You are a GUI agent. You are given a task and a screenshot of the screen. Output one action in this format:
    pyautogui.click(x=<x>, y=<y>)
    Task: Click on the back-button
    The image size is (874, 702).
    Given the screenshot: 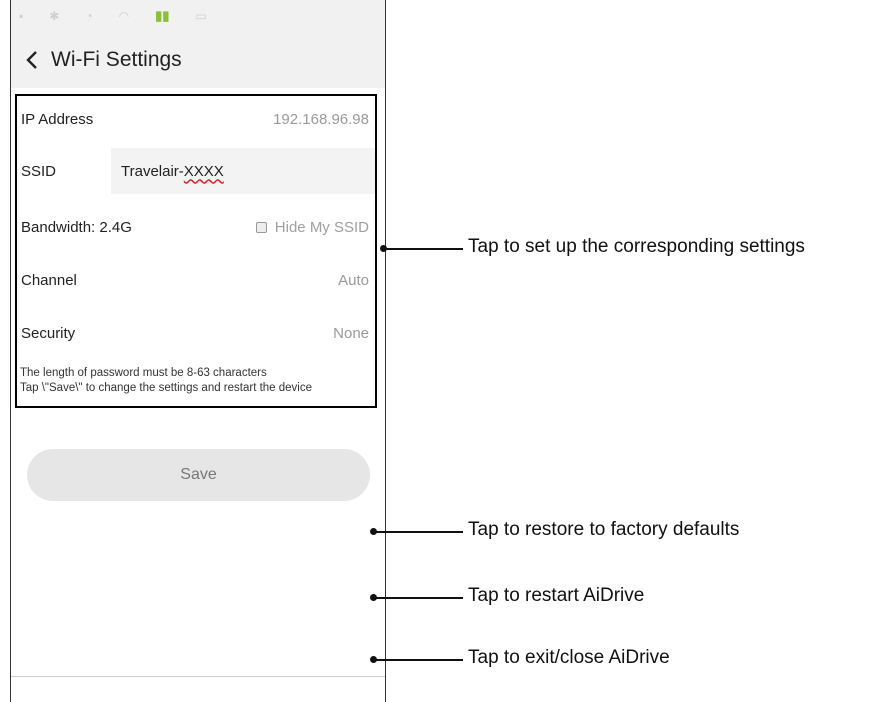 What is the action you would take?
    pyautogui.click(x=32, y=60)
    